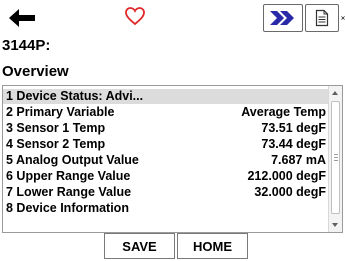 This screenshot has width=345, height=261. What do you see at coordinates (68, 176) in the screenshot?
I see `menu-item-label: 6 Upper Range Value` at bounding box center [68, 176].